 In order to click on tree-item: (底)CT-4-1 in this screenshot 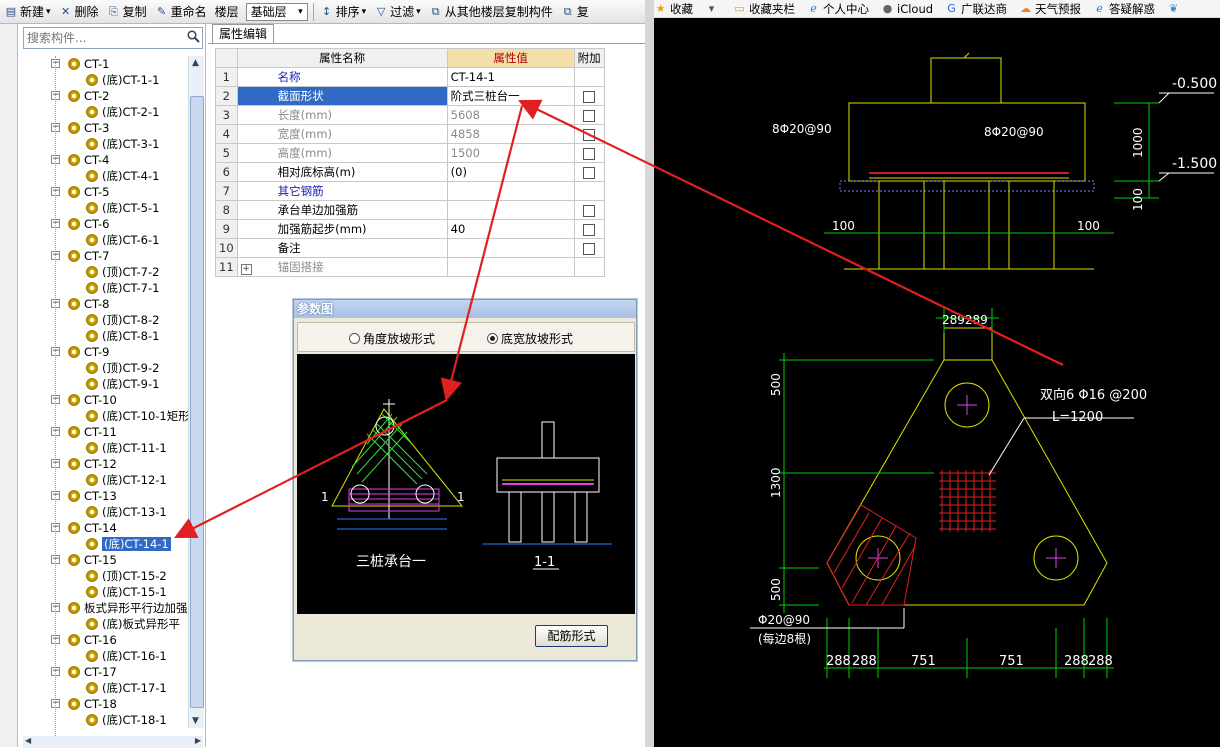, I will do `click(122, 176)`.